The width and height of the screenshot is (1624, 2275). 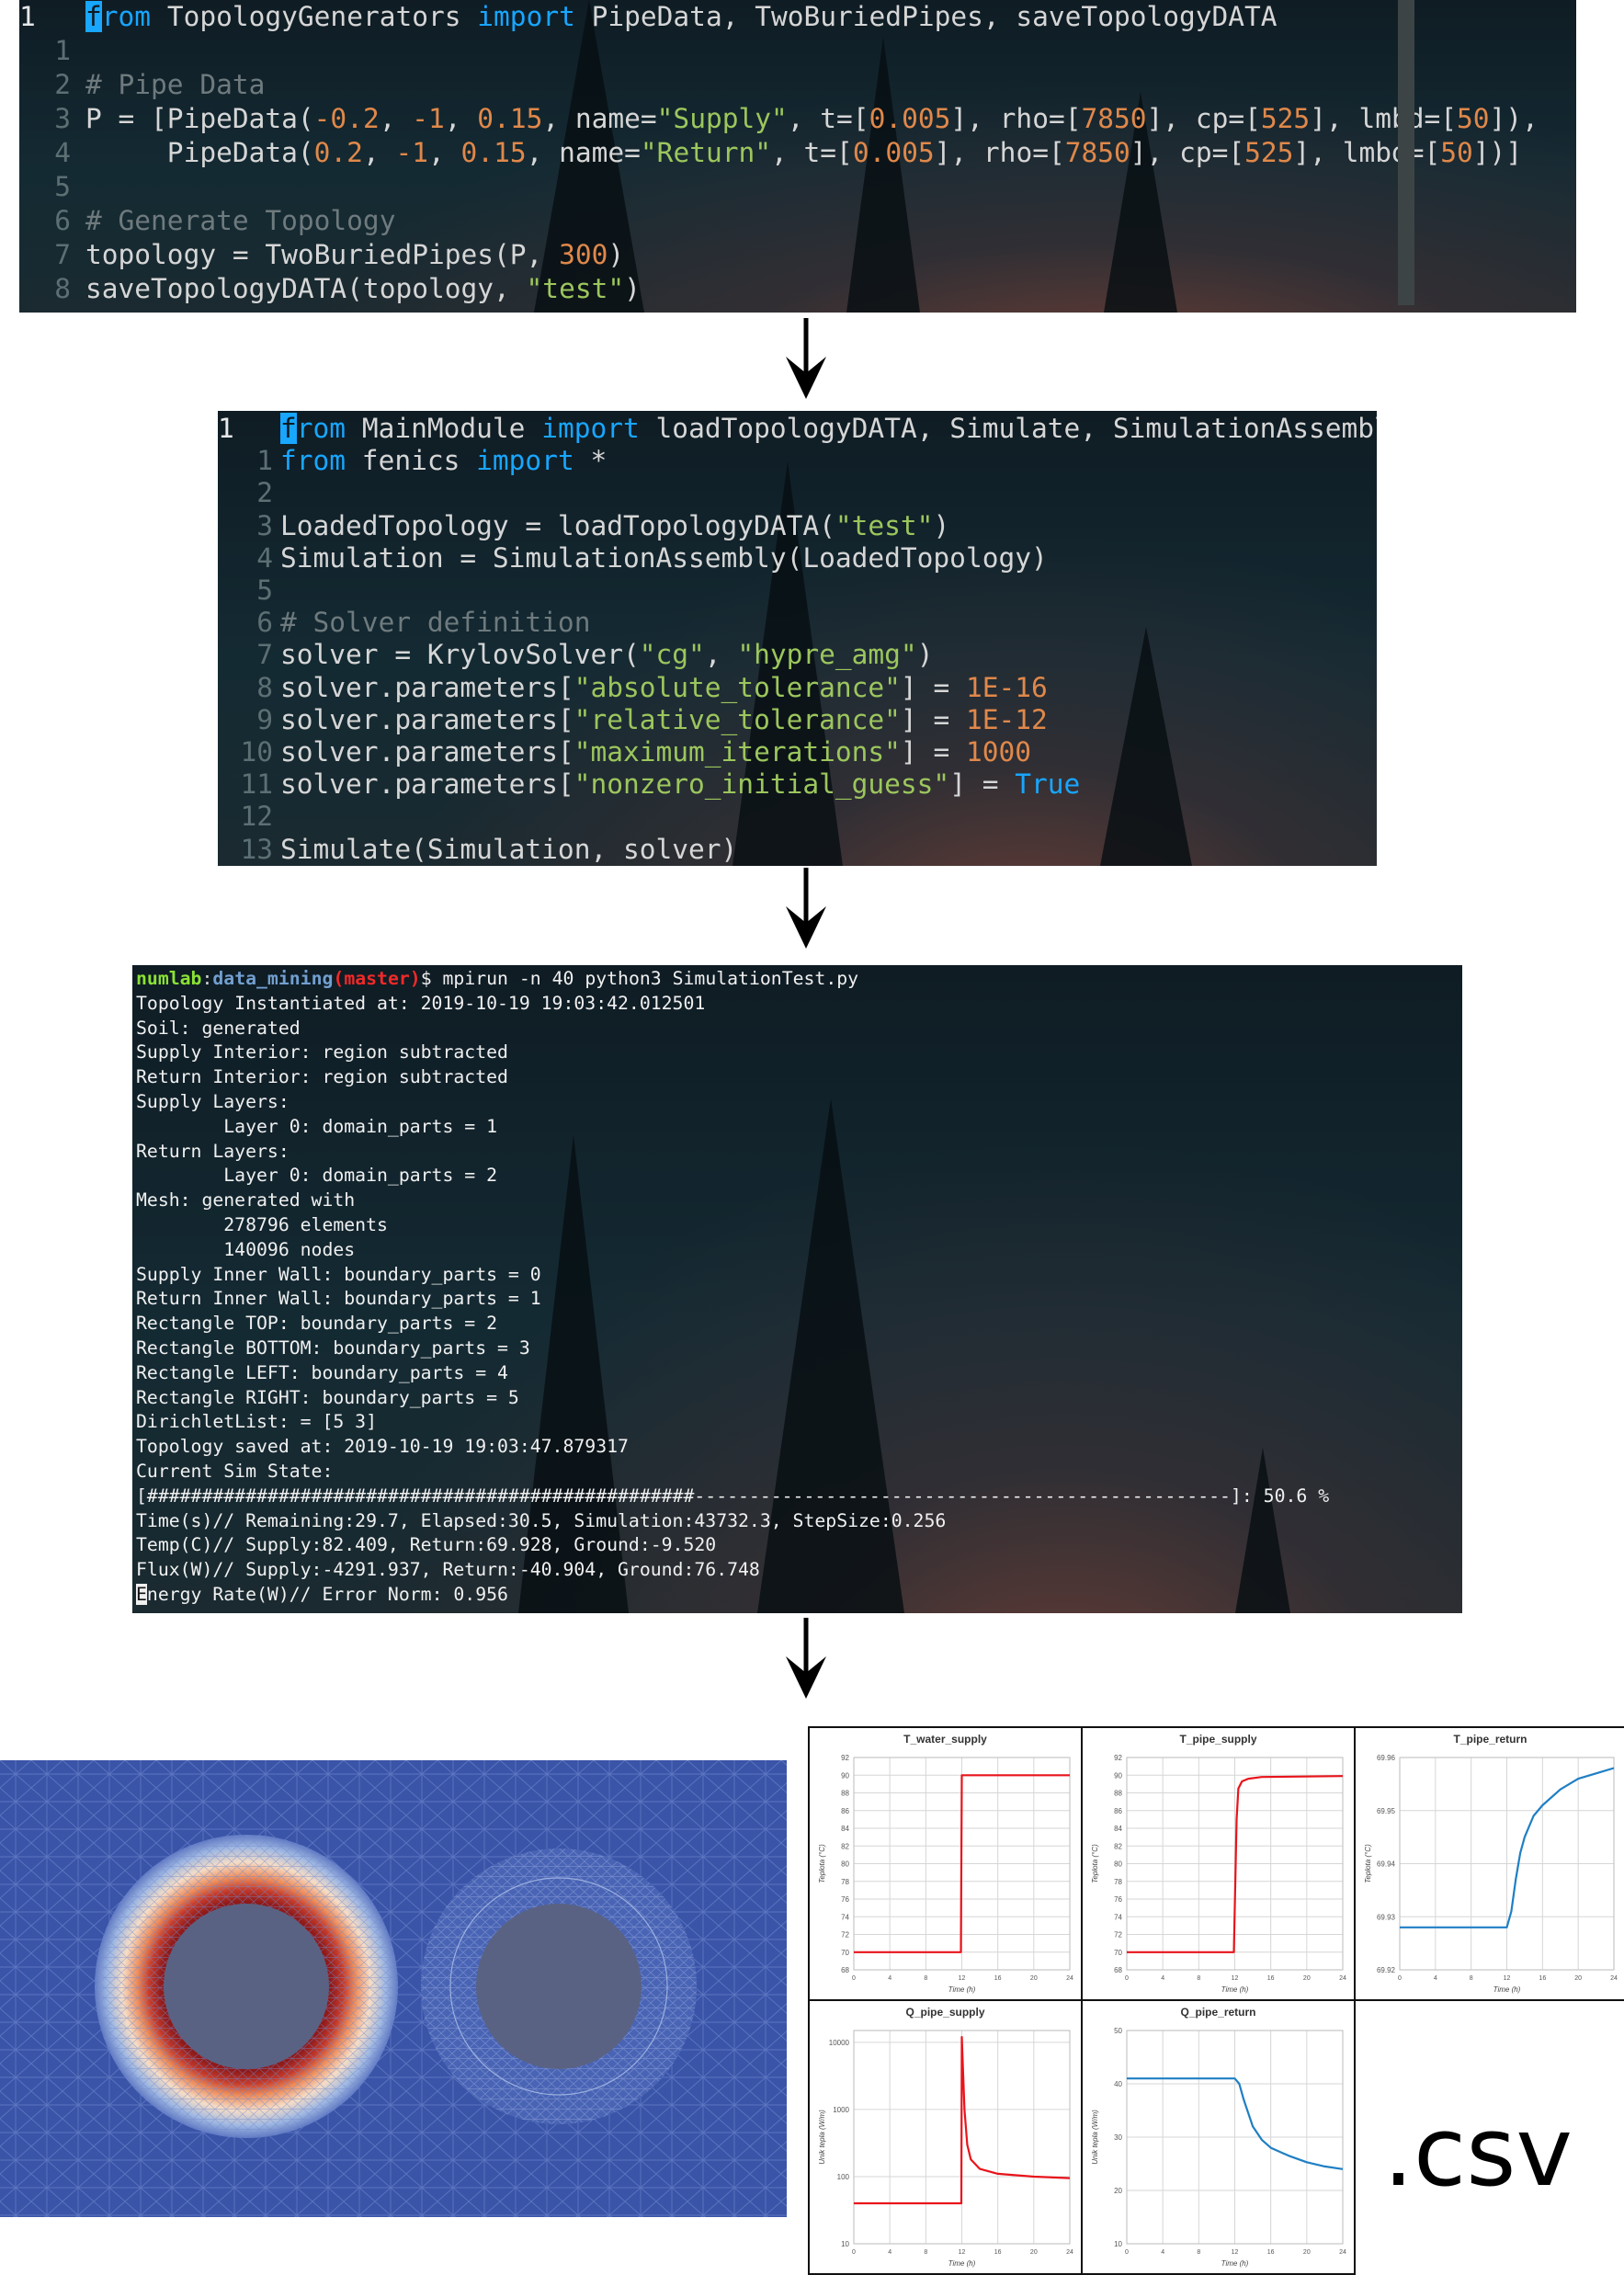 What do you see at coordinates (1118, 1935) in the screenshot?
I see `y-tick-label: 72` at bounding box center [1118, 1935].